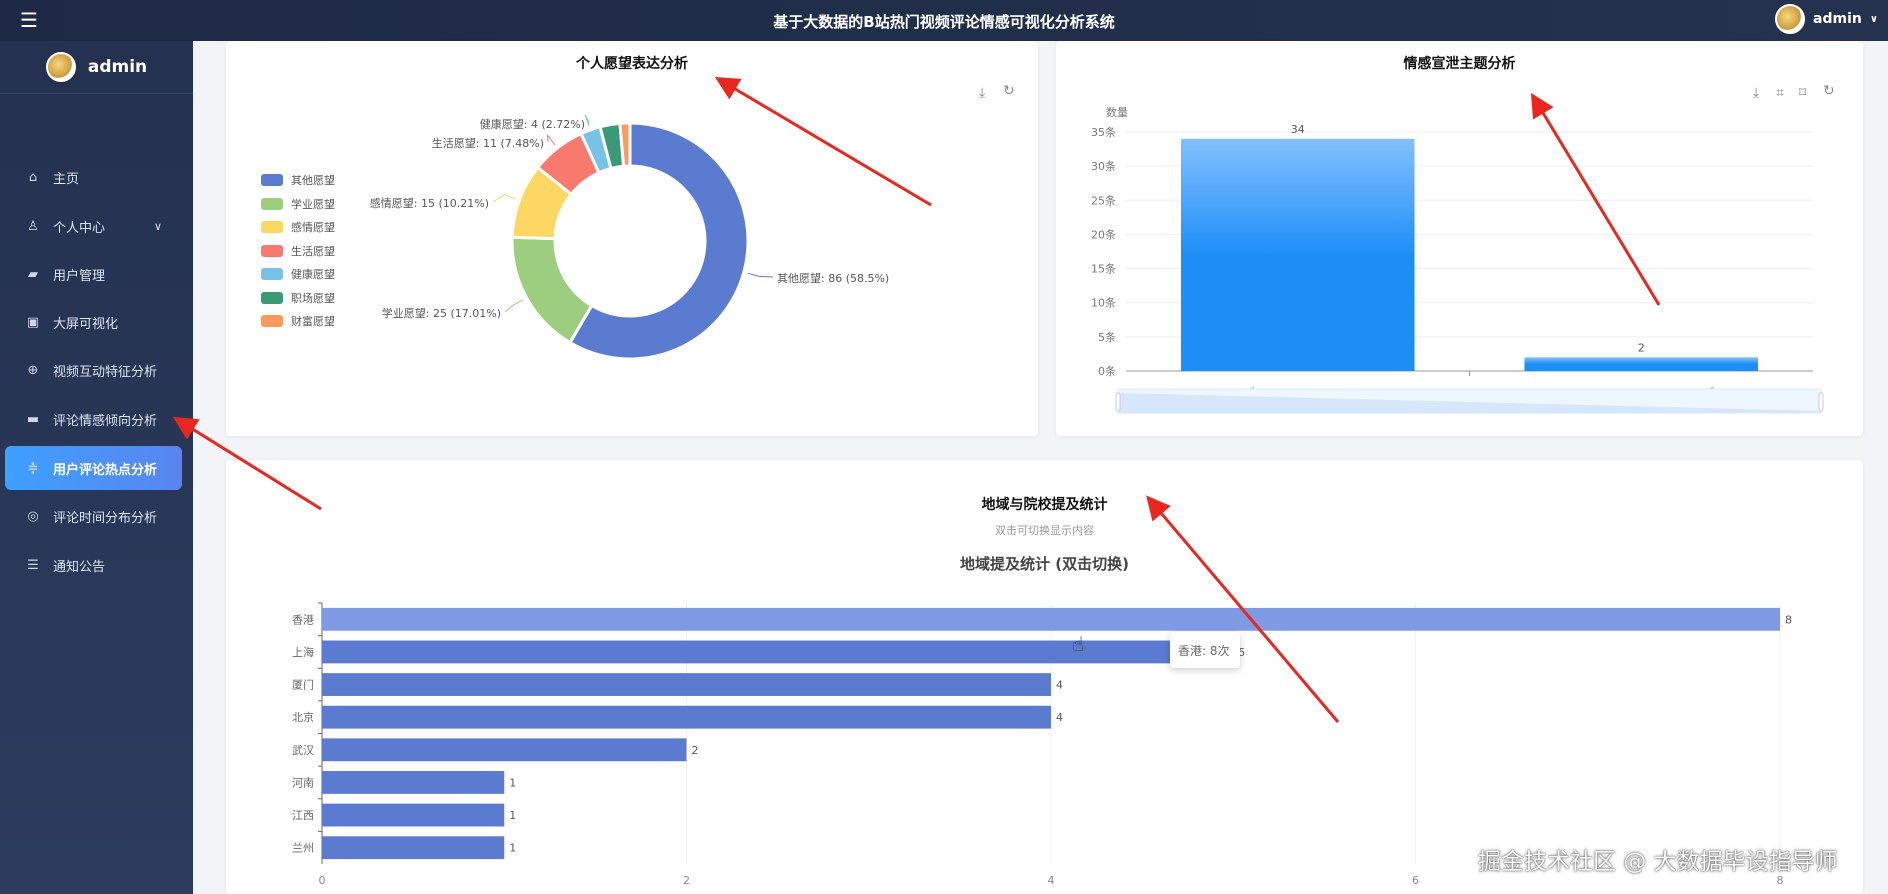 The height and width of the screenshot is (894, 1888). I want to click on legend-item: 其他愿望, so click(298, 180).